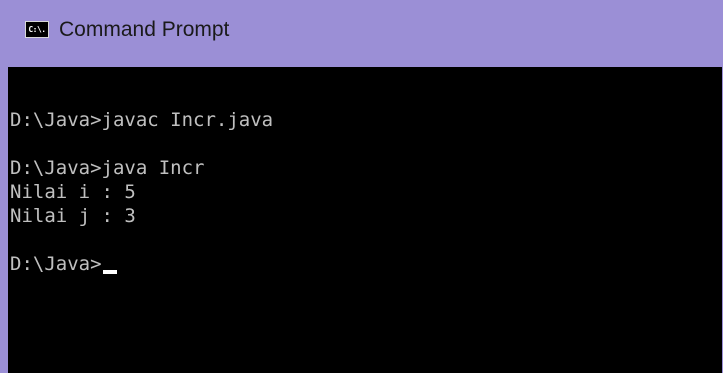 Image resolution: width=723 pixels, height=373 pixels. What do you see at coordinates (56, 264) in the screenshot?
I see `console-prompt: D:\Java>` at bounding box center [56, 264].